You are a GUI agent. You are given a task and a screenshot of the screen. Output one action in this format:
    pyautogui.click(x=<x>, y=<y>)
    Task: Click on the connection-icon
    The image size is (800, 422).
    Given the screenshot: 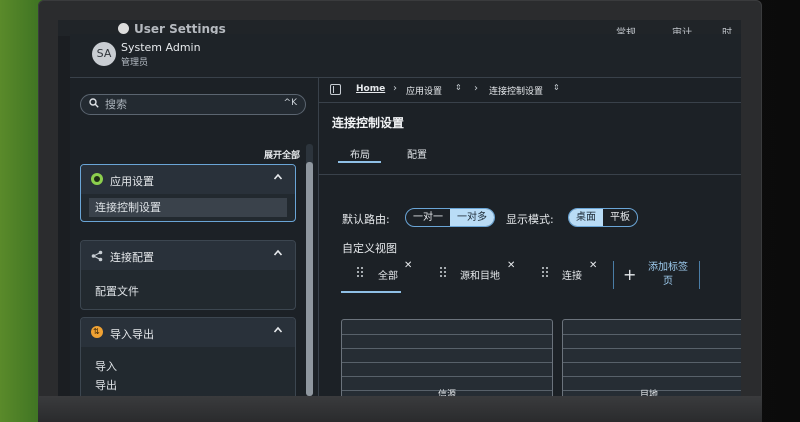 What is the action you would take?
    pyautogui.click(x=97, y=256)
    